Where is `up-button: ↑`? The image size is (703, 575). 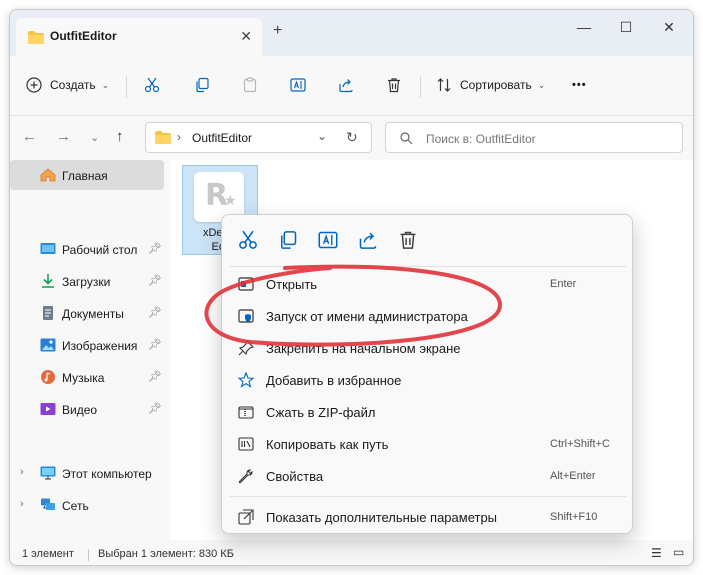 up-button: ↑ is located at coordinates (120, 136).